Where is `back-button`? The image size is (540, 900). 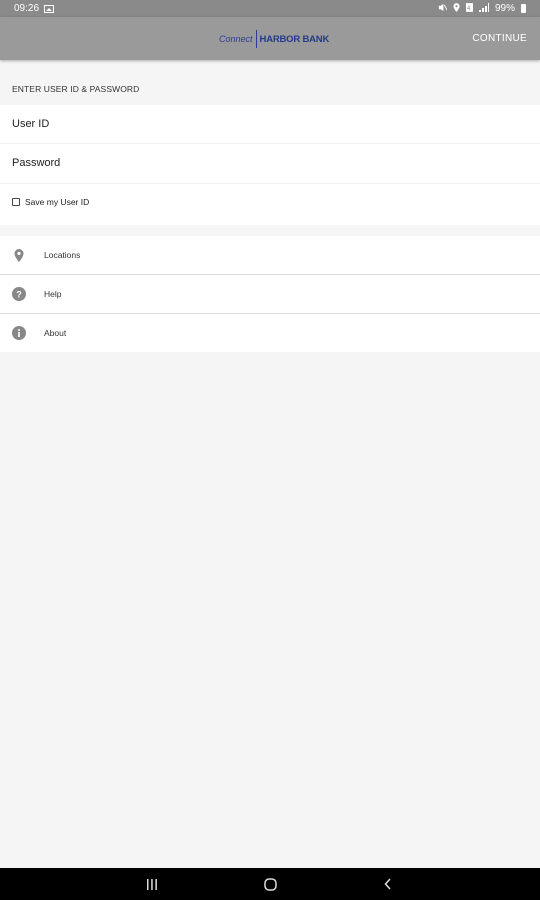
back-button is located at coordinates (388, 884).